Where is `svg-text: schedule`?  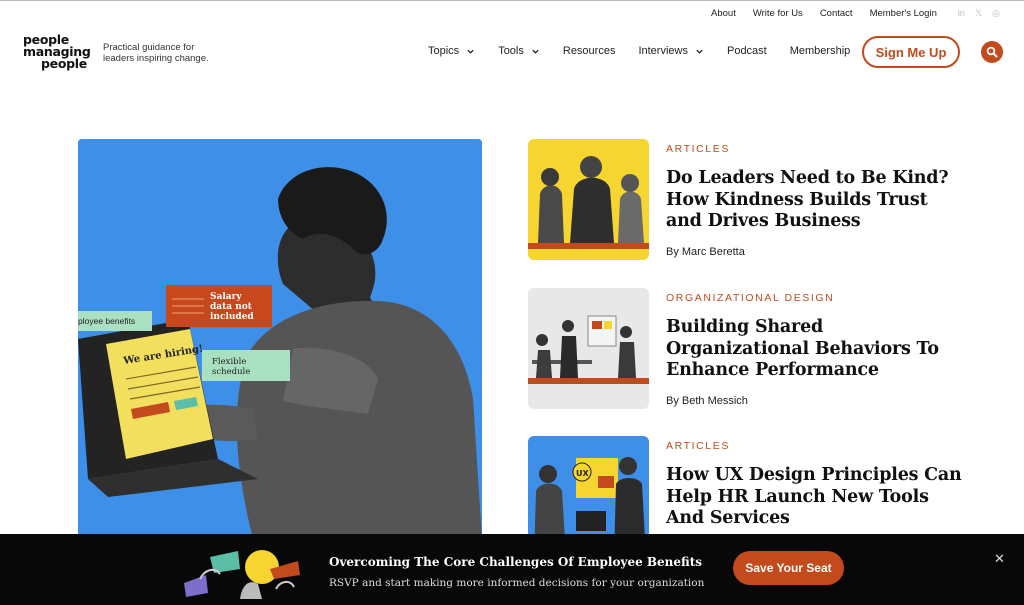
svg-text: schedule is located at coordinates (231, 372).